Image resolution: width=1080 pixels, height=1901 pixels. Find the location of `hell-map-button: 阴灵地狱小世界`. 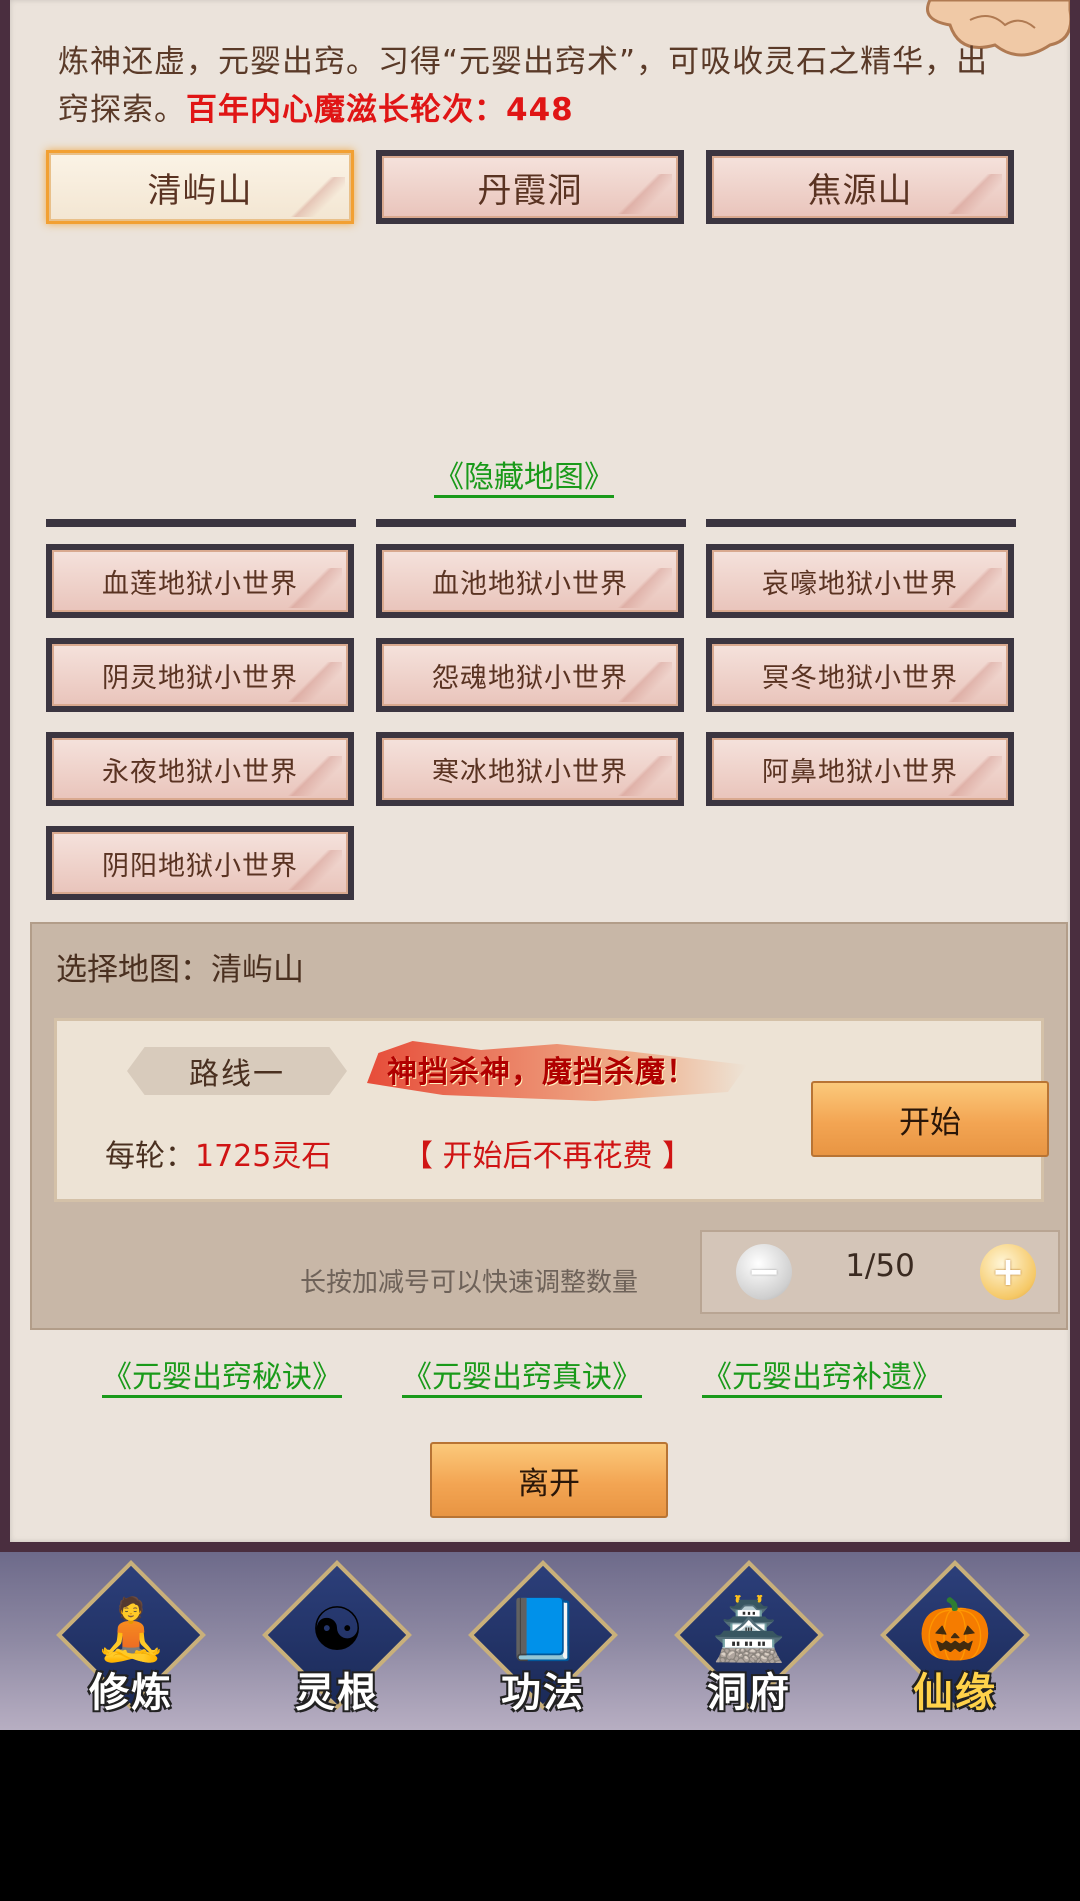

hell-map-button: 阴灵地狱小世界 is located at coordinates (200, 675).